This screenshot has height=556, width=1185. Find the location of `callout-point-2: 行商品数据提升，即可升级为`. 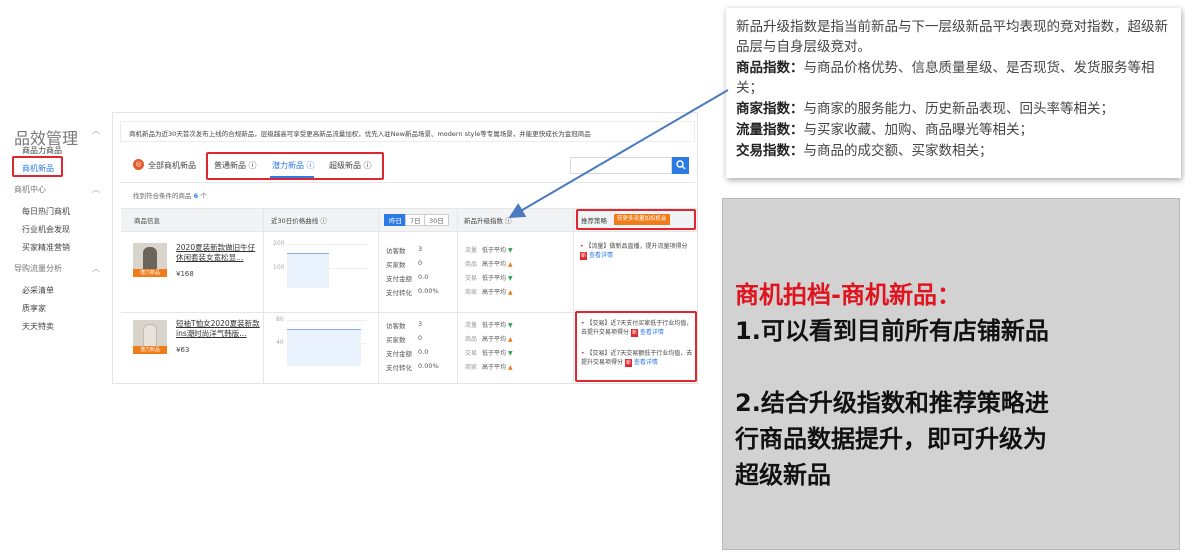

callout-point-2: 行商品数据提升，即可升级为 is located at coordinates (891, 439).